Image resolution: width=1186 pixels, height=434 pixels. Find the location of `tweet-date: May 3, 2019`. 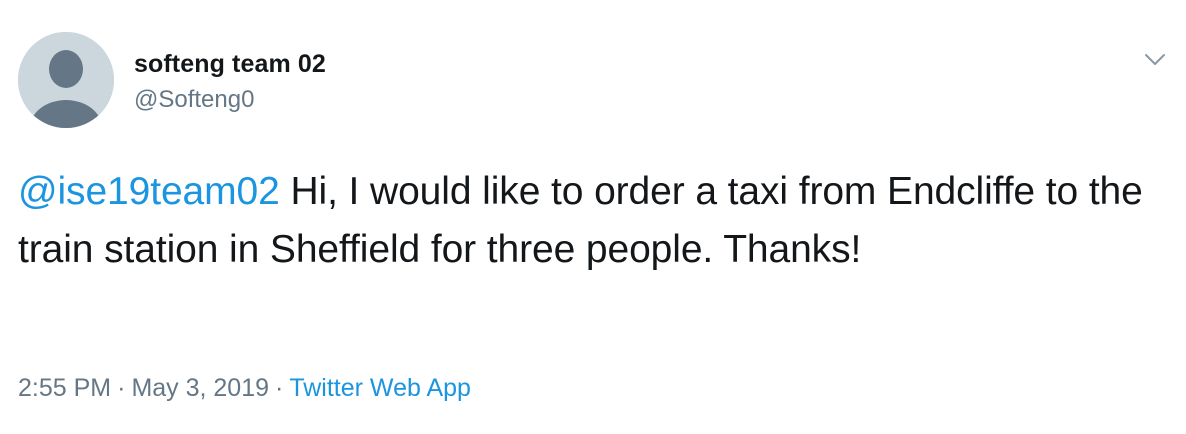

tweet-date: May 3, 2019 is located at coordinates (200, 388).